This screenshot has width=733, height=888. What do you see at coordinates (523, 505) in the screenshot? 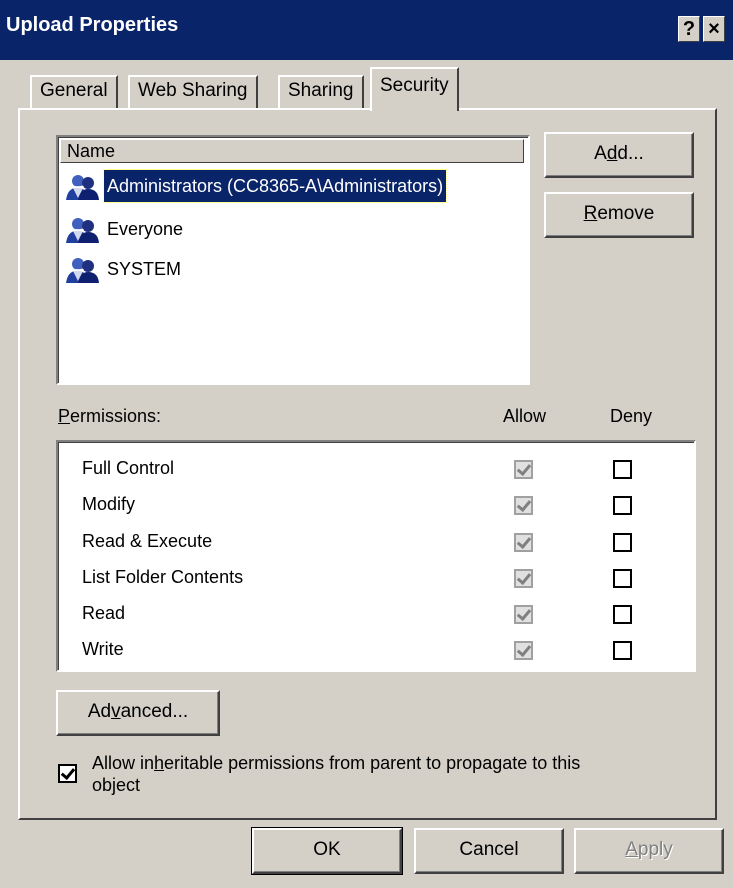
I see `allow-modify-checkbox` at bounding box center [523, 505].